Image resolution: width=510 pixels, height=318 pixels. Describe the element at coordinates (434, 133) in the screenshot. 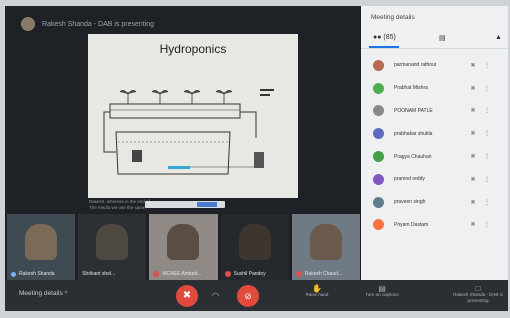

I see `participant-row: prabhakar shukla ✖ ⋮` at that location.